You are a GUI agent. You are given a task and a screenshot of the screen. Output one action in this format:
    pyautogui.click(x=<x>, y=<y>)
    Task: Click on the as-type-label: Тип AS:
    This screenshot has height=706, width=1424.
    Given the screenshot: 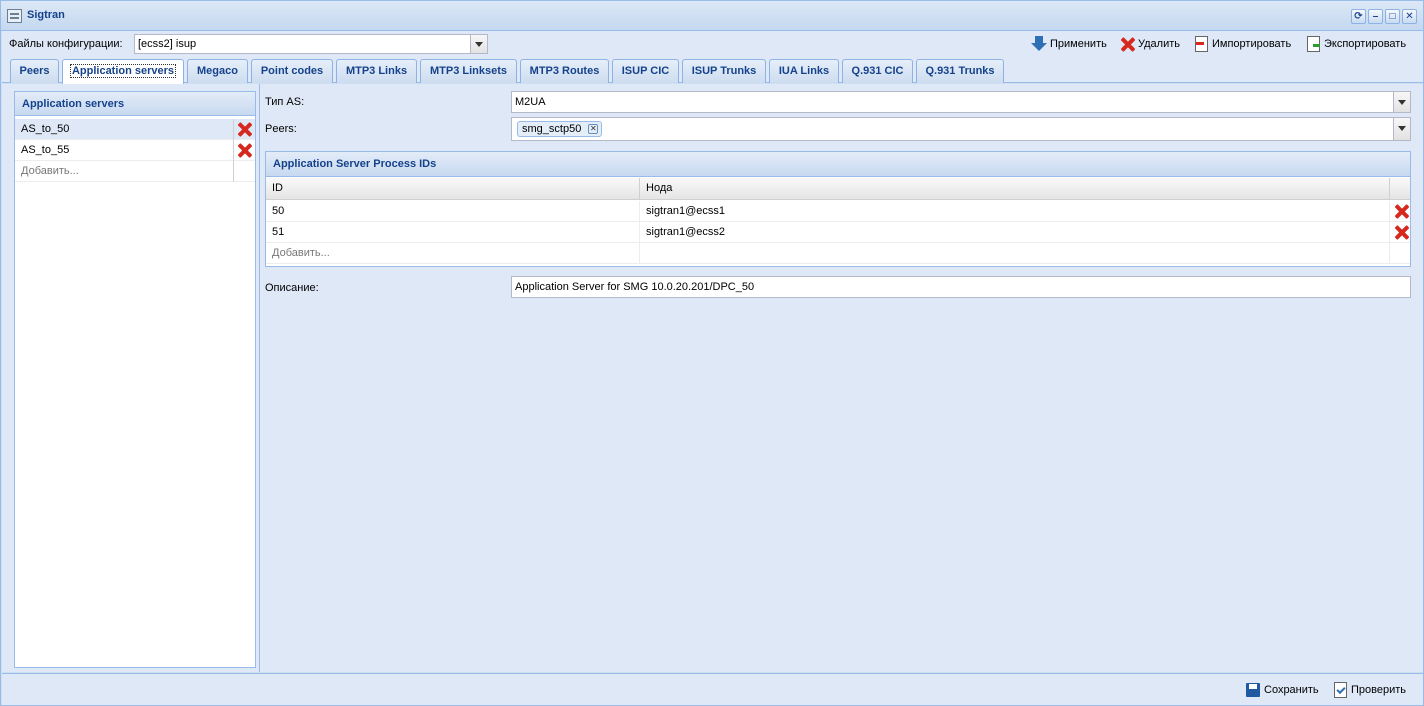 What is the action you would take?
    pyautogui.click(x=285, y=102)
    